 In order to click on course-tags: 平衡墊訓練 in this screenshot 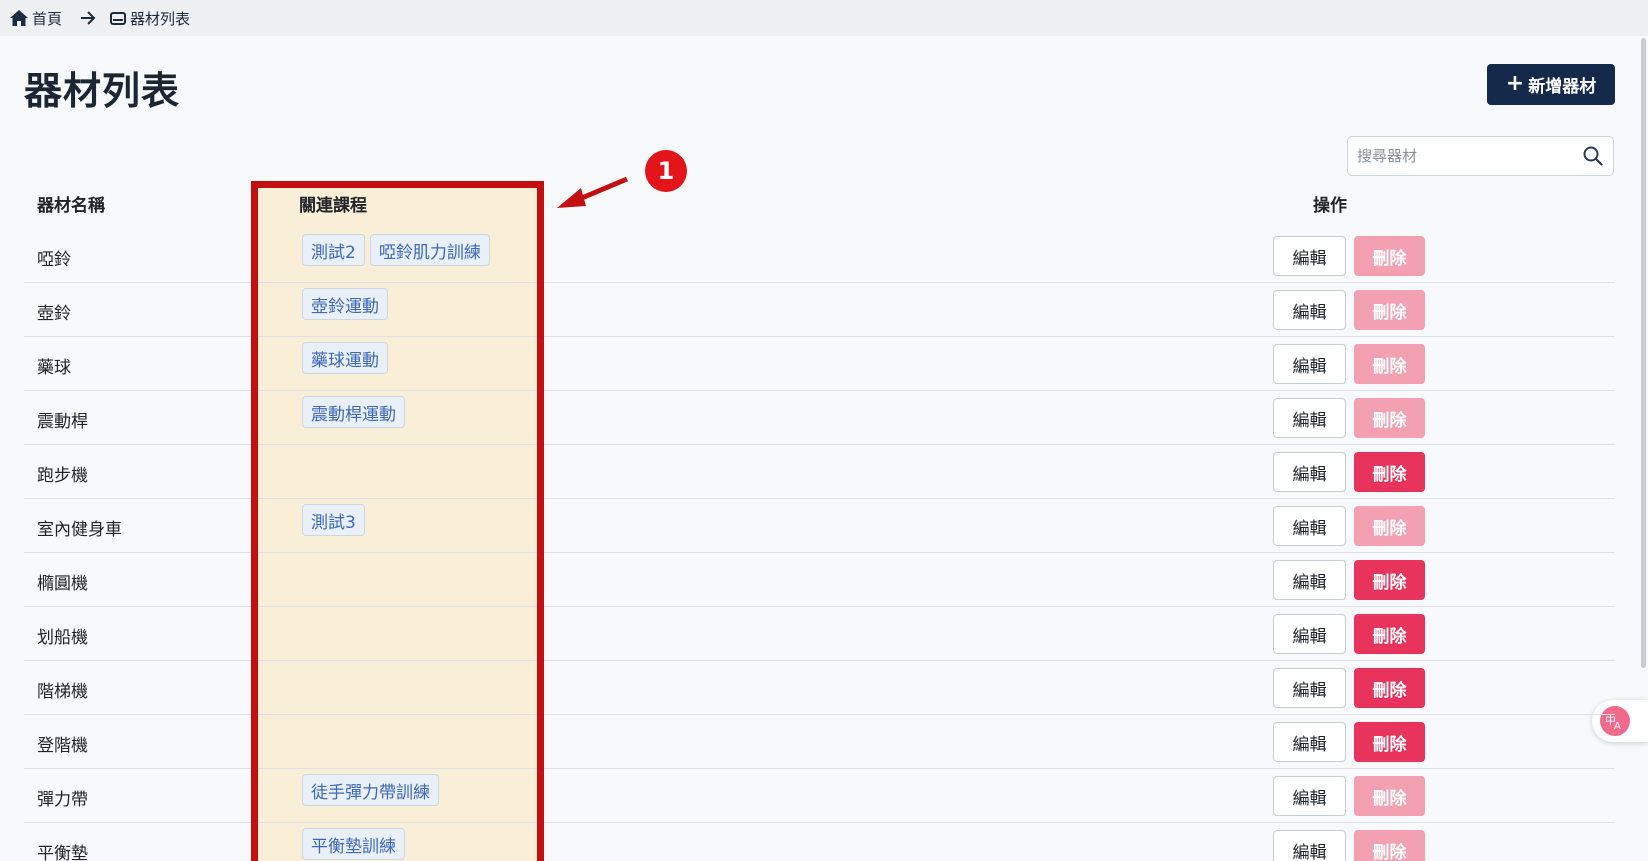, I will do `click(353, 844)`.